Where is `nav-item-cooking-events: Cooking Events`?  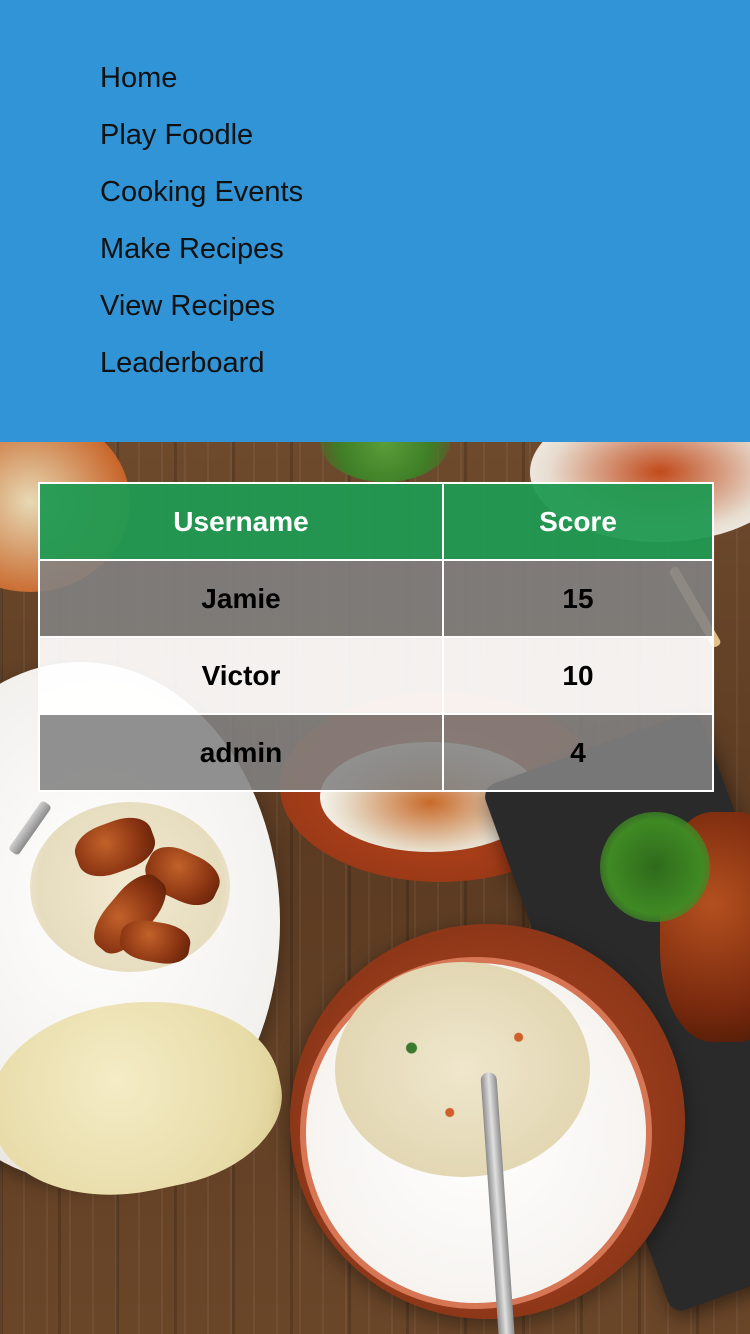
nav-item-cooking-events: Cooking Events is located at coordinates (201, 192).